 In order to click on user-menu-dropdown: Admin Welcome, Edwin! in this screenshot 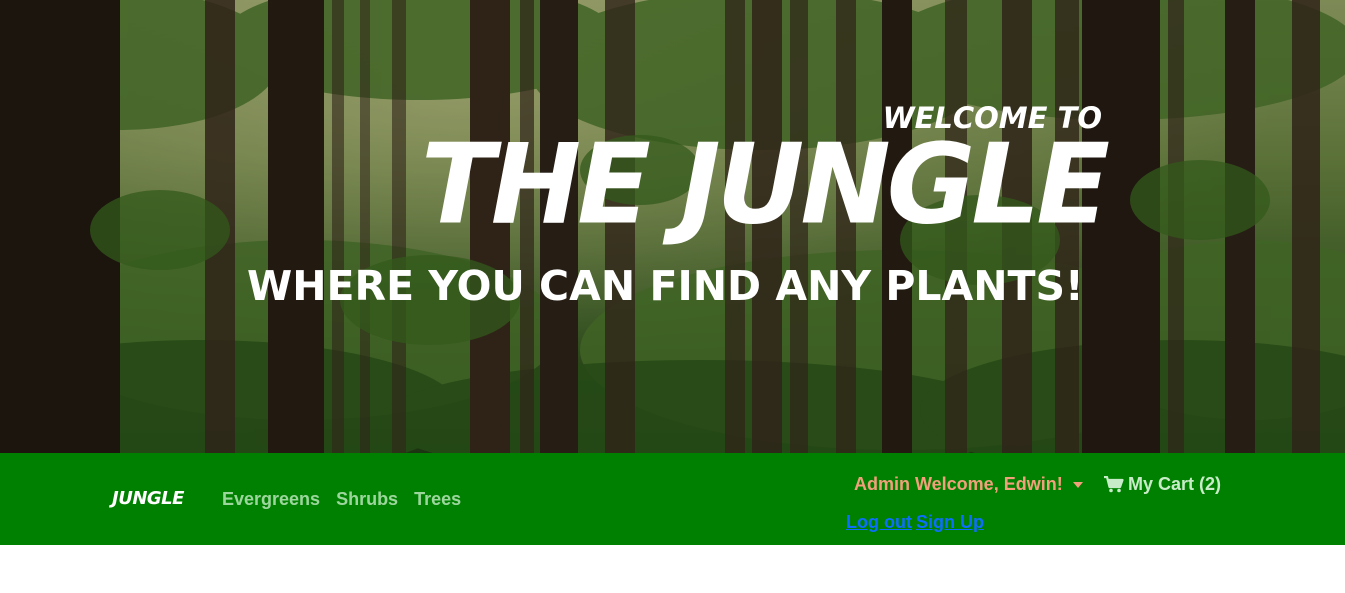, I will do `click(968, 484)`.